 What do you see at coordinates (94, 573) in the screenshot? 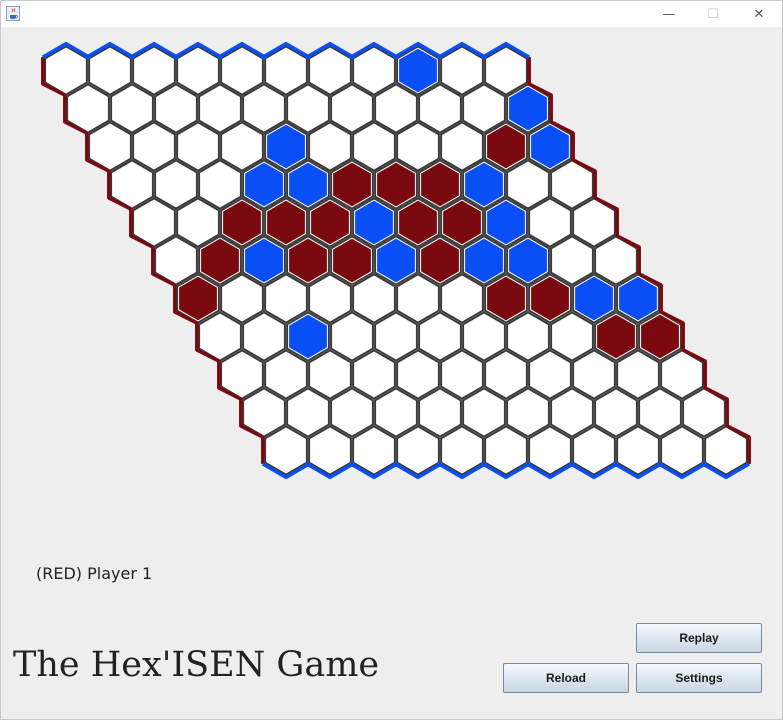
I see `current-player-label: (RED) Player 1` at bounding box center [94, 573].